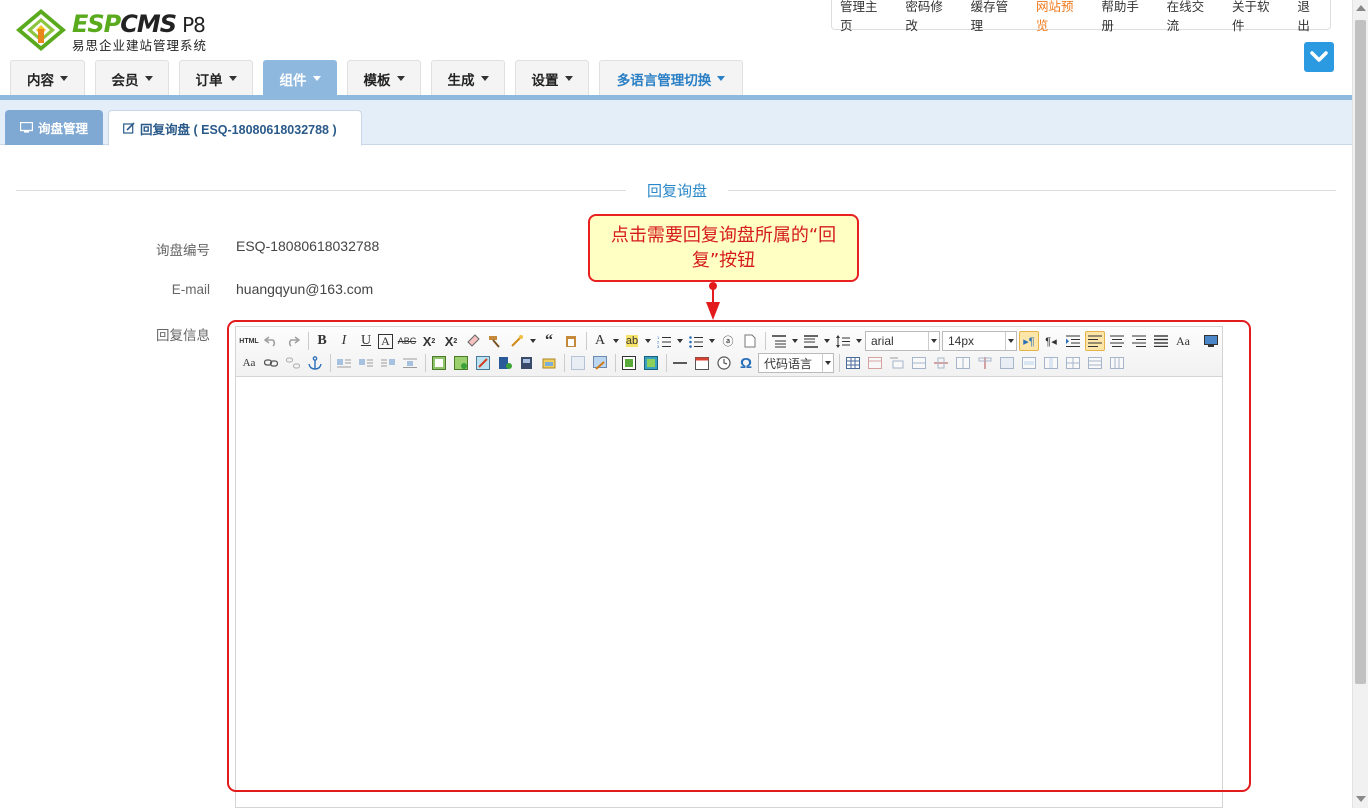  I want to click on nav-label: 会员, so click(125, 80).